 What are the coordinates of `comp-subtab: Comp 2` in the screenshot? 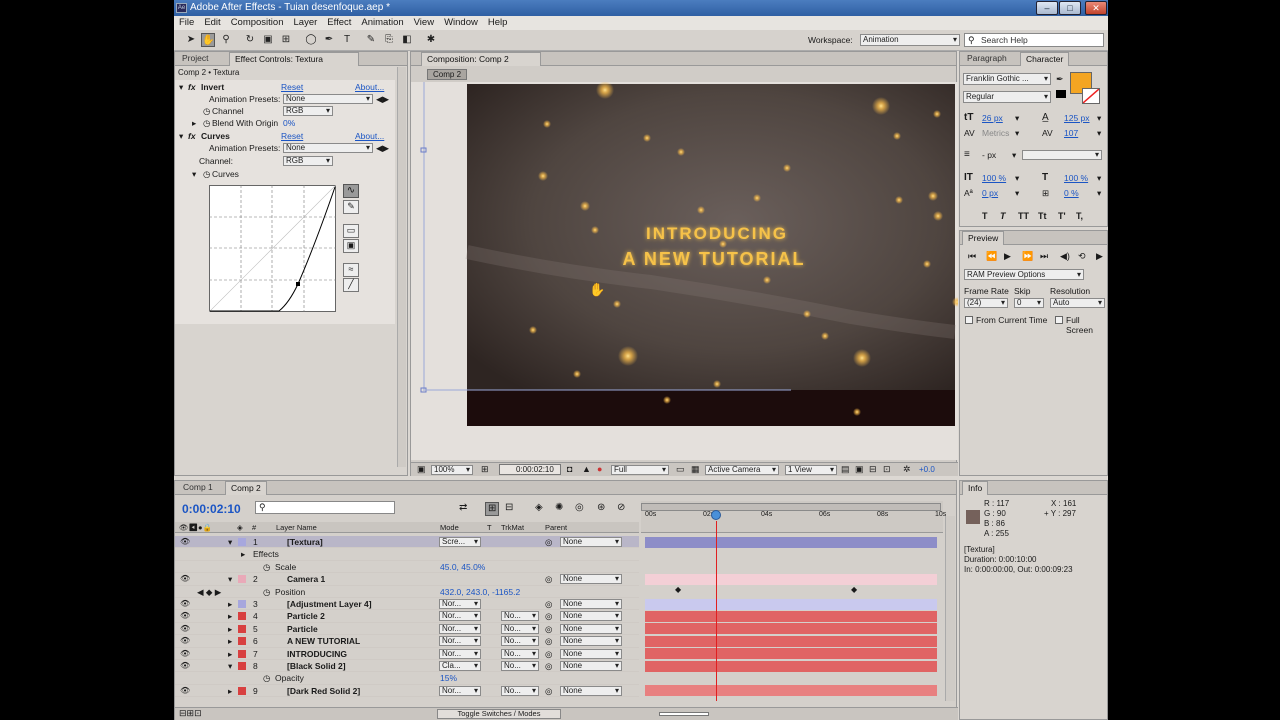 It's located at (447, 74).